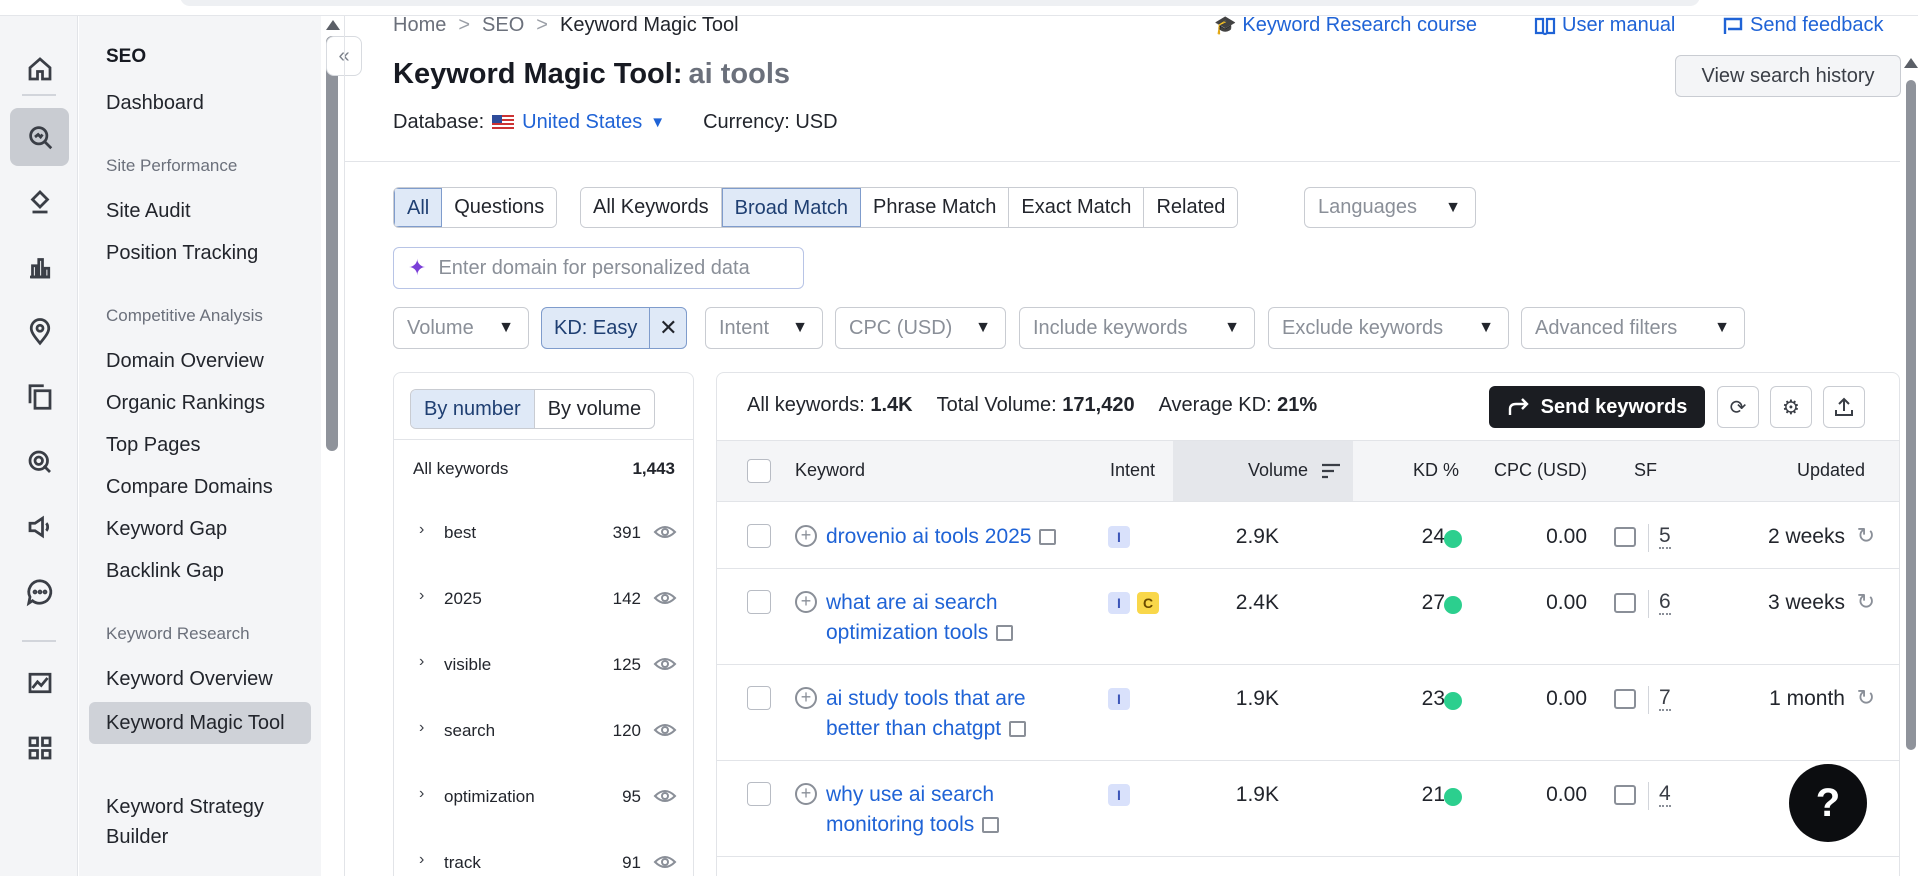 The image size is (1918, 876). What do you see at coordinates (1911, 63) in the screenshot?
I see `page-scroll-up-arrow` at bounding box center [1911, 63].